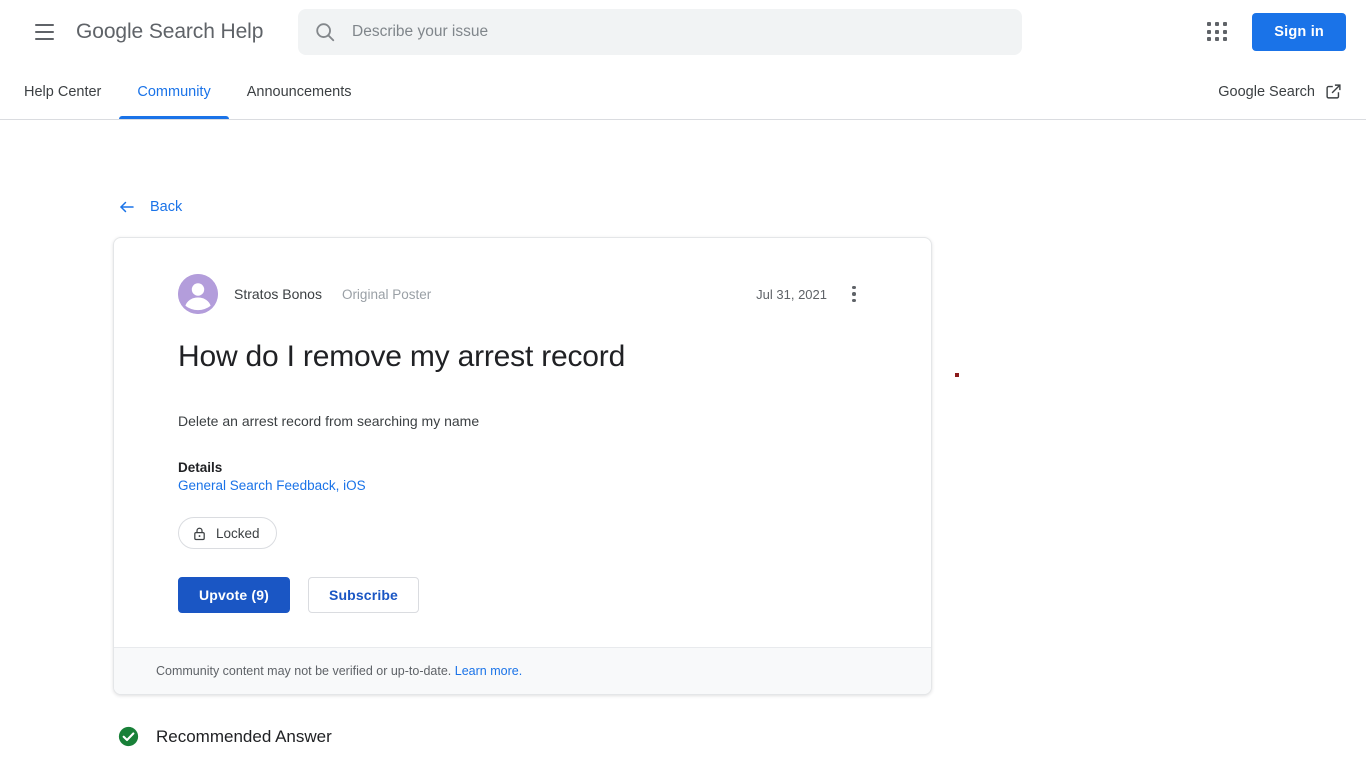  Describe the element at coordinates (174, 91) in the screenshot. I see `tab-community: Community` at that location.